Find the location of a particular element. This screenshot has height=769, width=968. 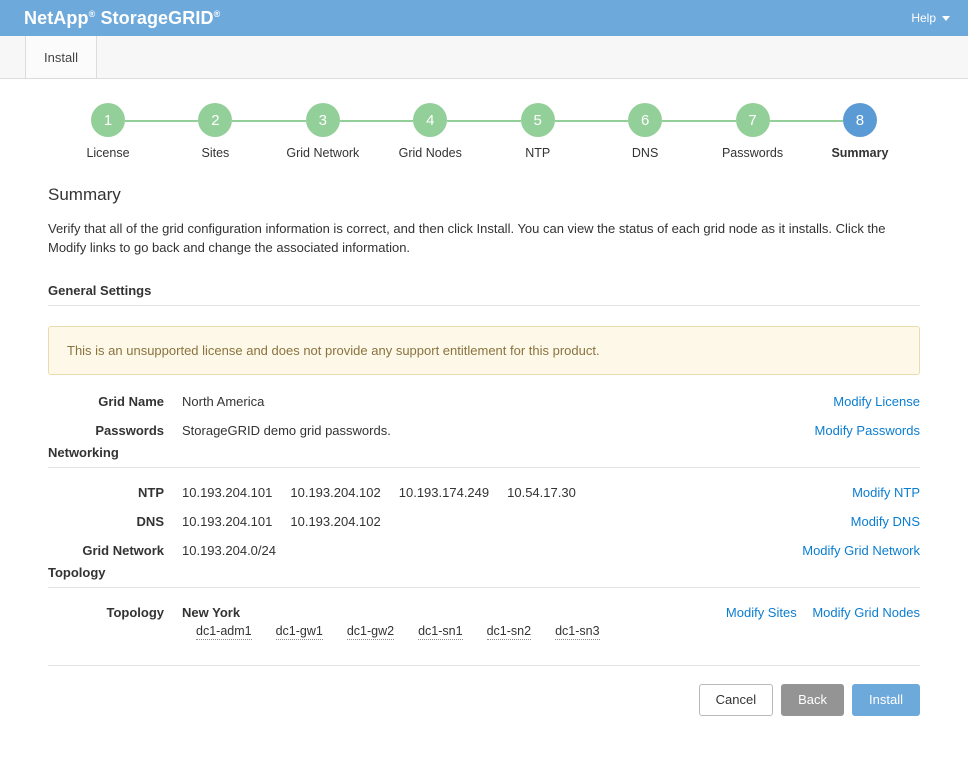

section-header-networking: Networking is located at coordinates (484, 456).